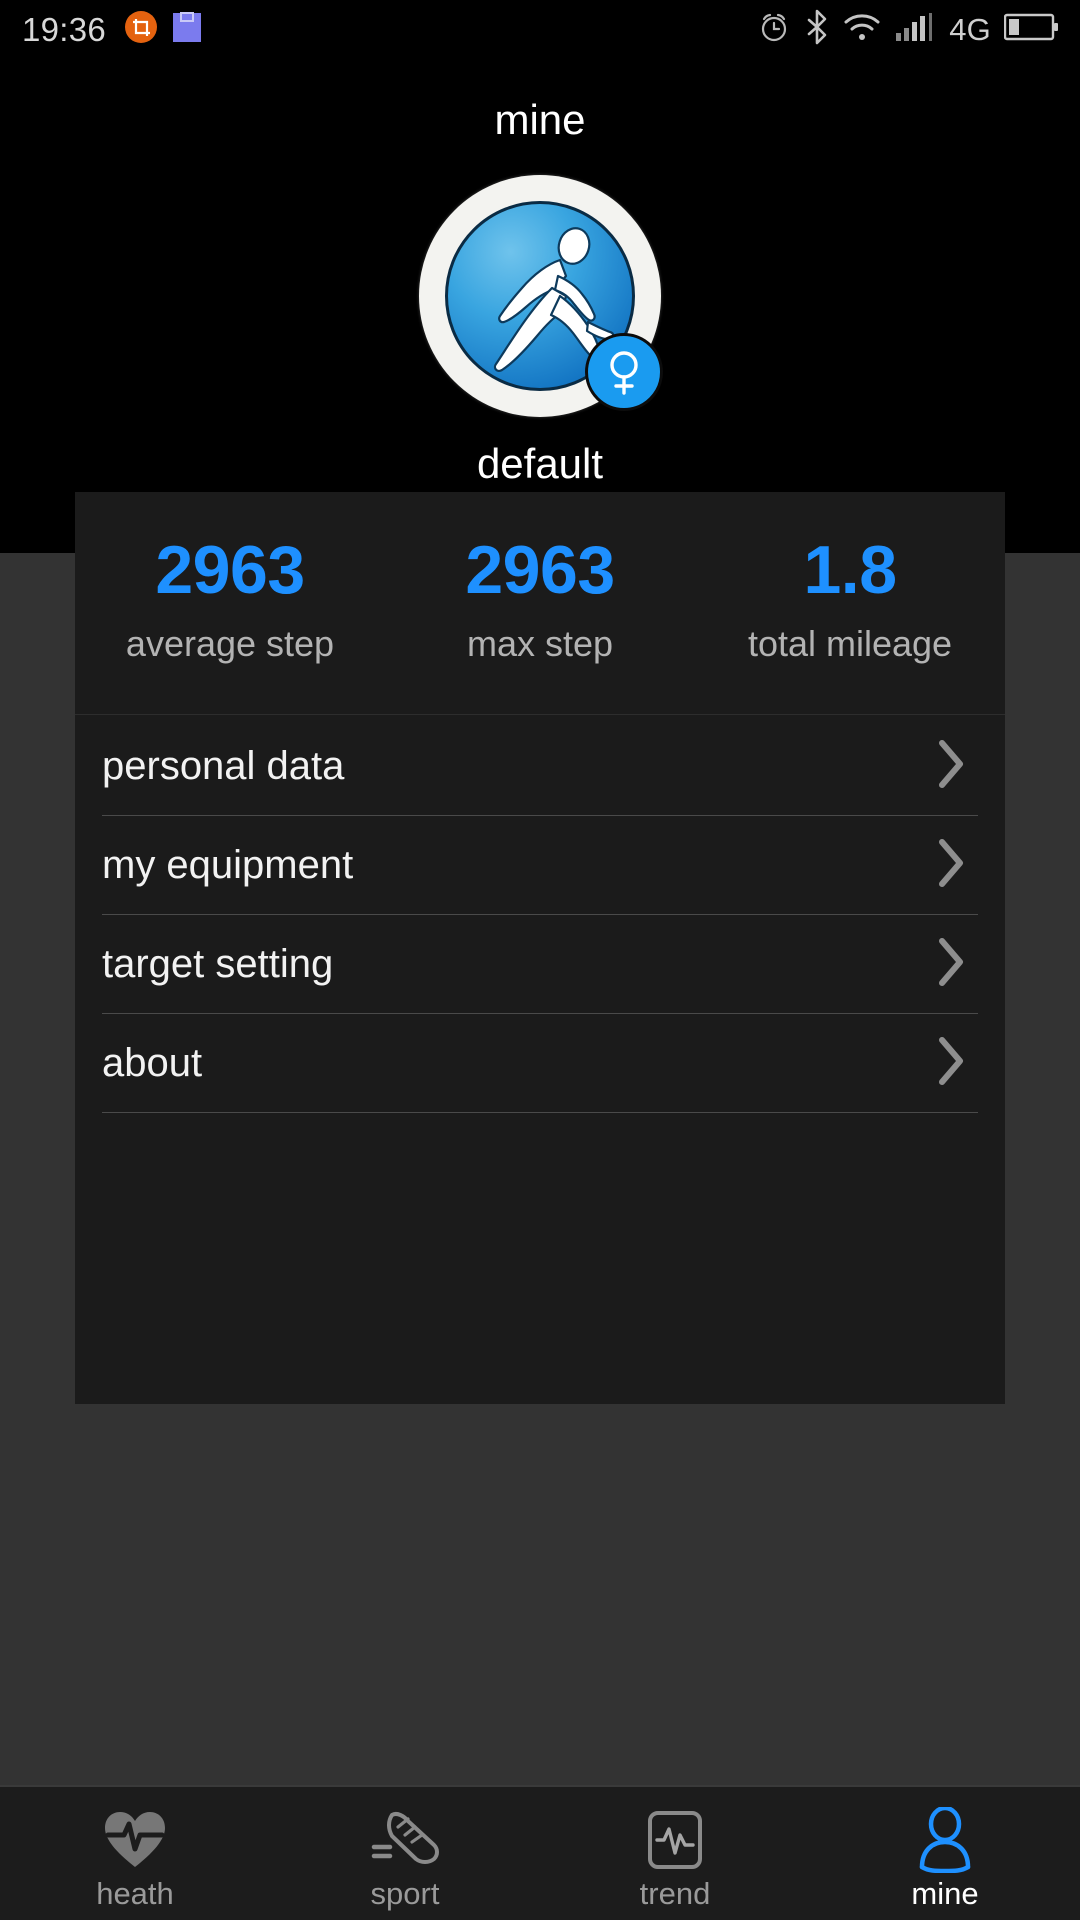 This screenshot has width=1080, height=1920. Describe the element at coordinates (112, 29) in the screenshot. I see `status-bar-left: 19:36` at that location.